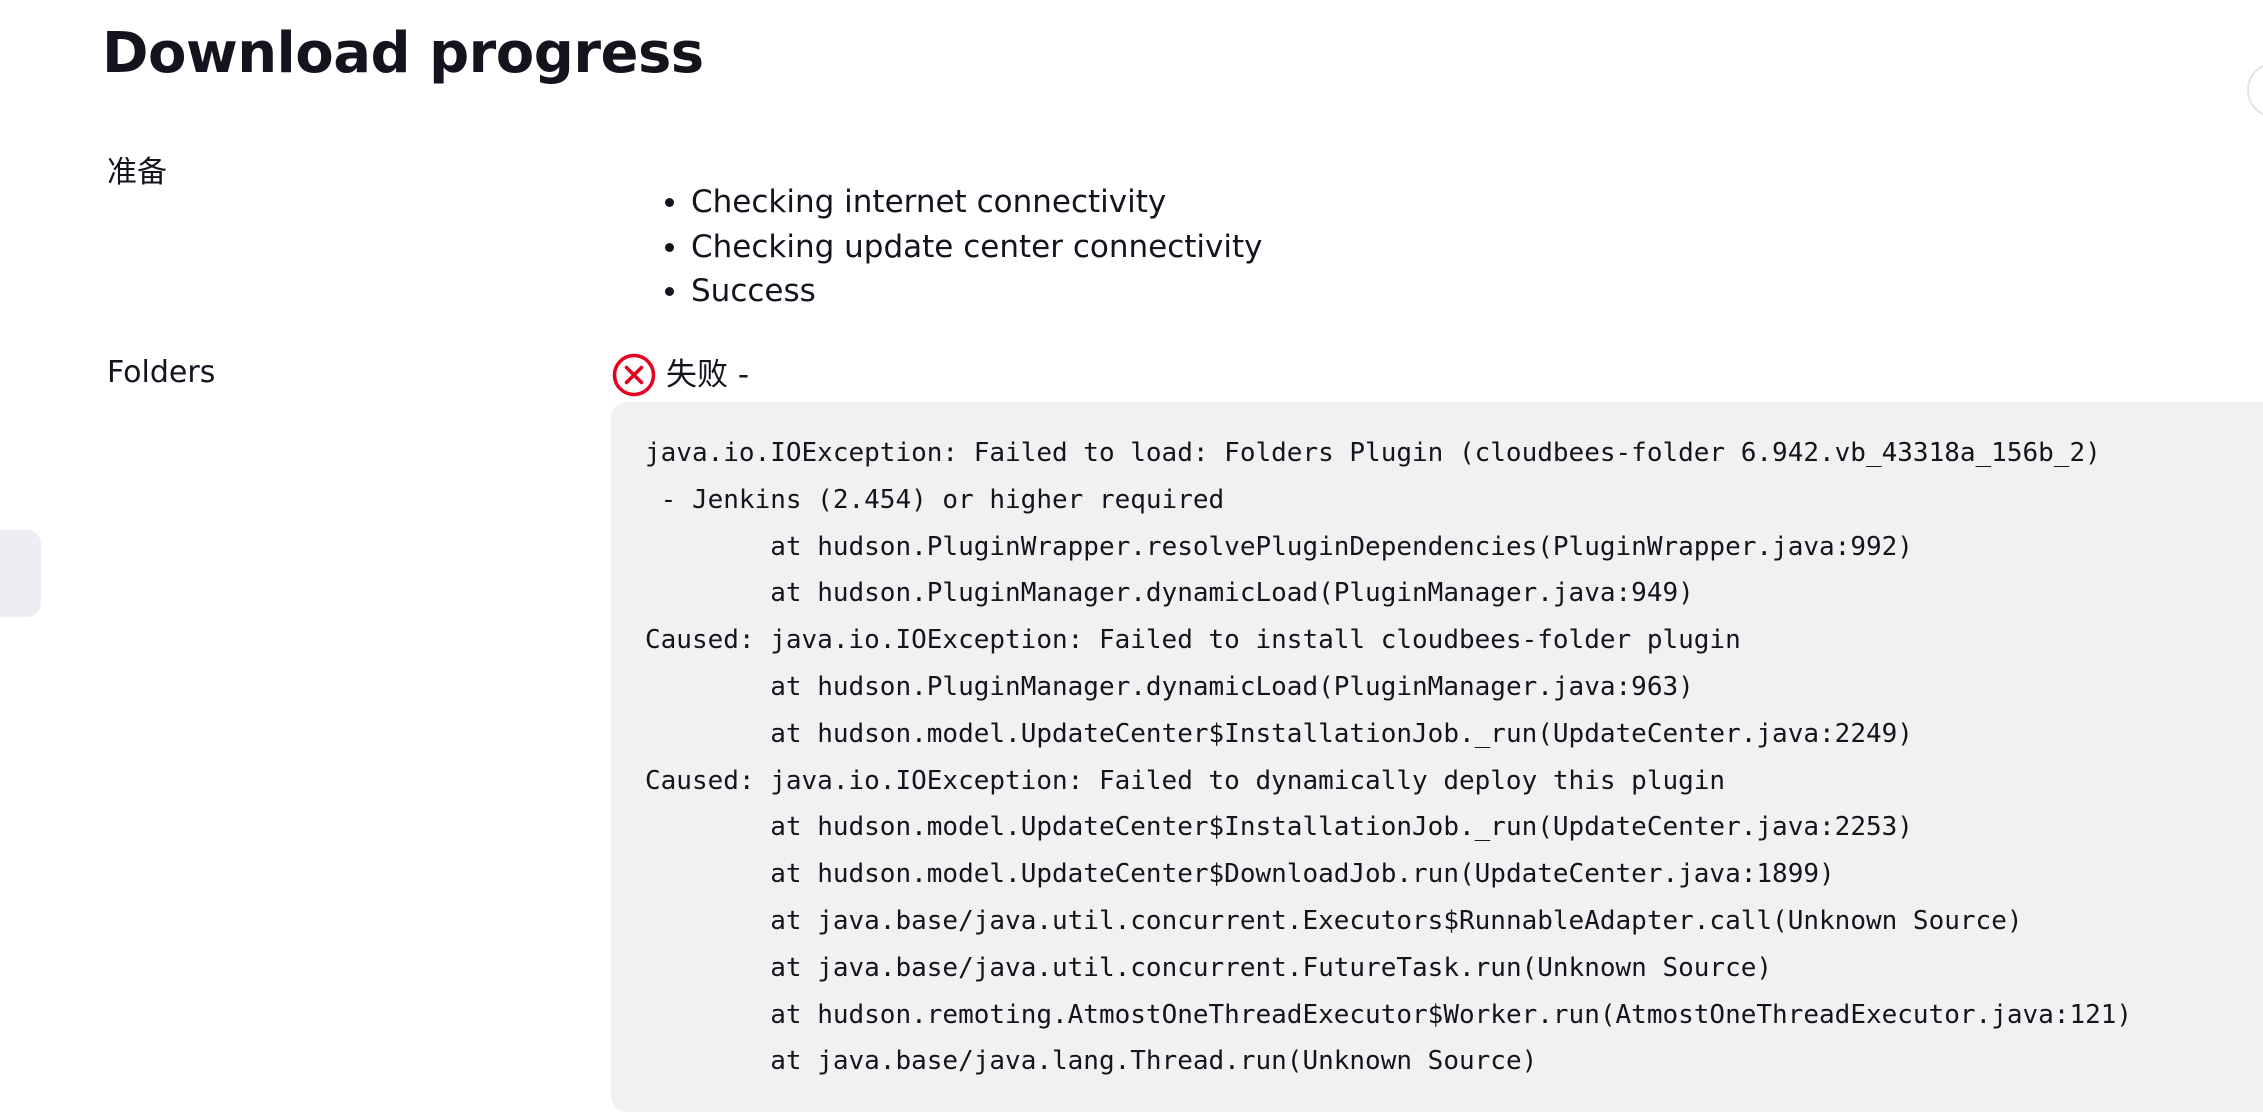  What do you see at coordinates (403, 53) in the screenshot?
I see `page-title: Download progress` at bounding box center [403, 53].